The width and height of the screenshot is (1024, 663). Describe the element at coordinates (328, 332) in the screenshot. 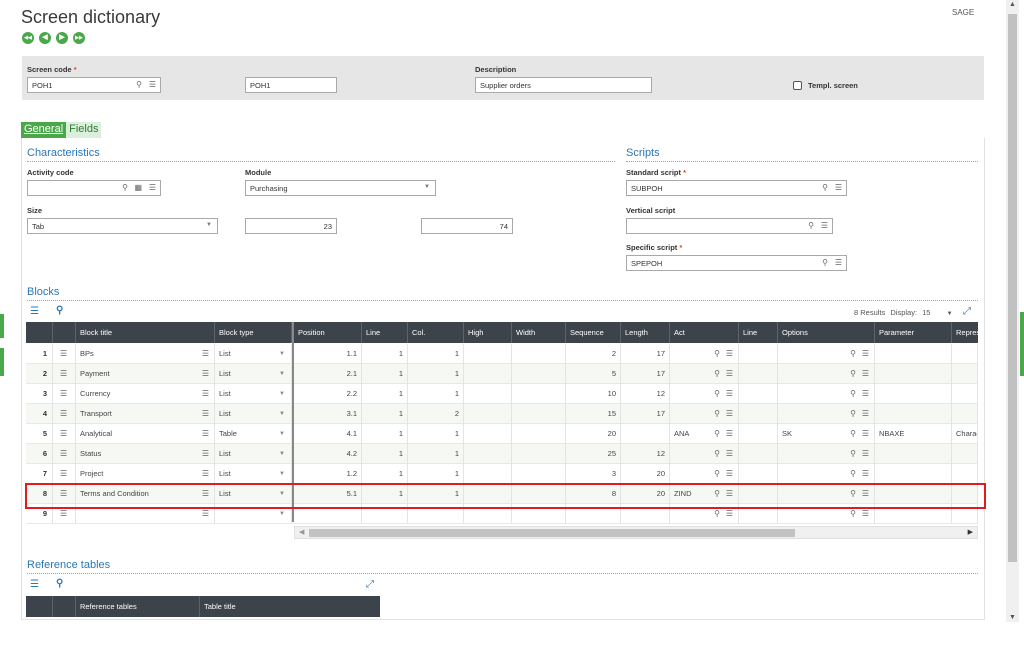

I see `header-position: Position` at that location.